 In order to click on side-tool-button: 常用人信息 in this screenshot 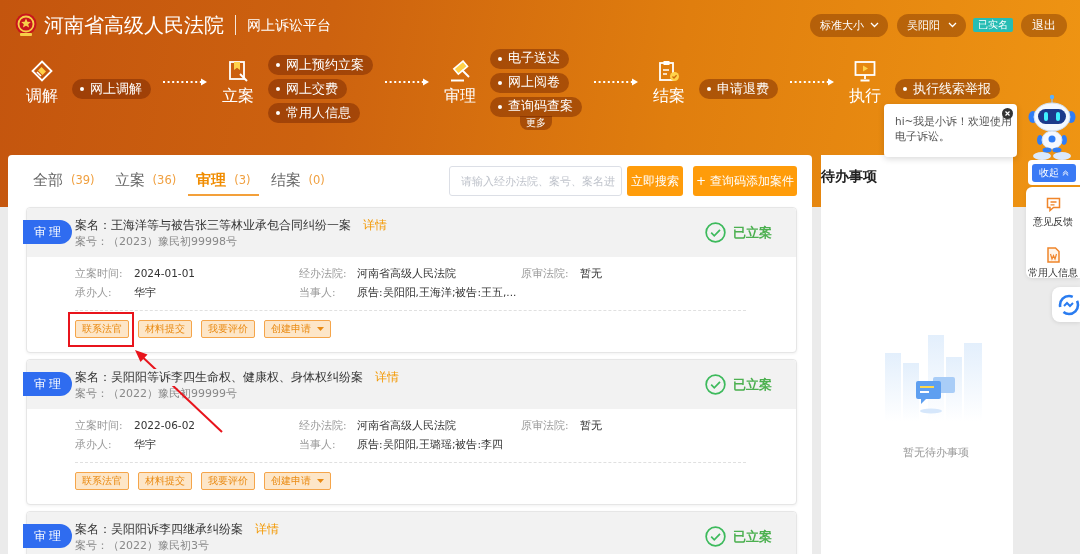, I will do `click(1053, 263)`.